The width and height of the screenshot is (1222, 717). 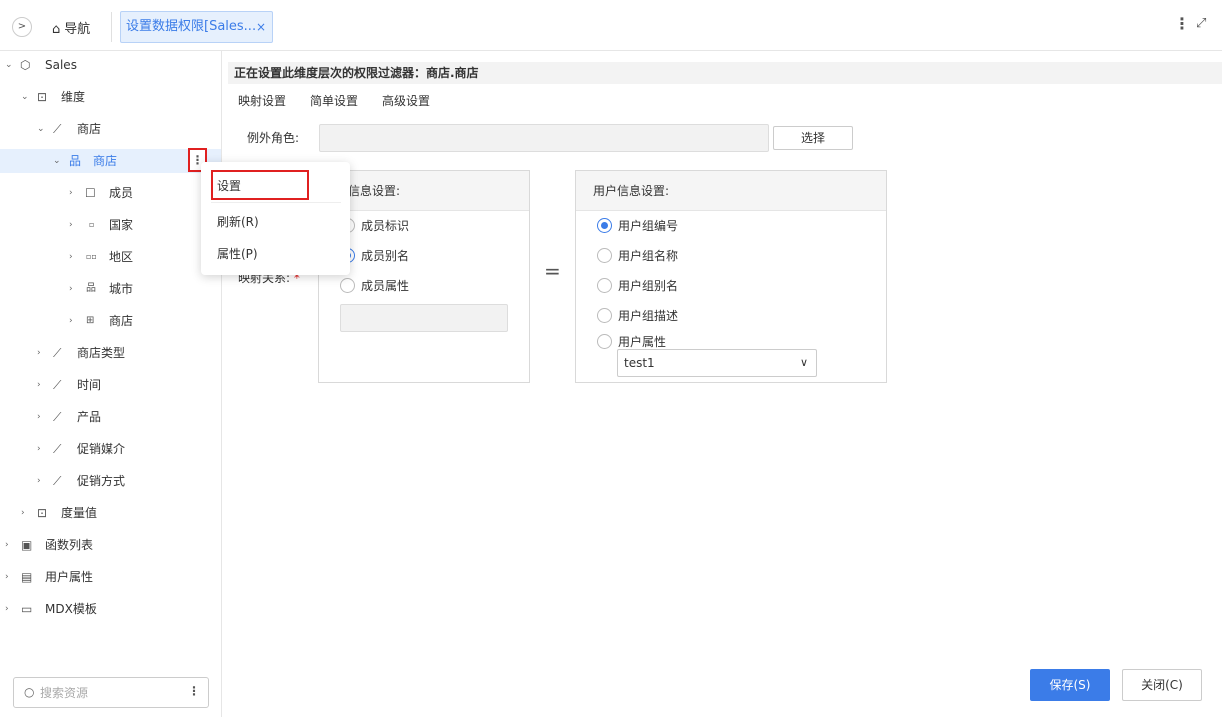 I want to click on tab-data-permission: 设置数据权限[Sales... ×, so click(x=196, y=27).